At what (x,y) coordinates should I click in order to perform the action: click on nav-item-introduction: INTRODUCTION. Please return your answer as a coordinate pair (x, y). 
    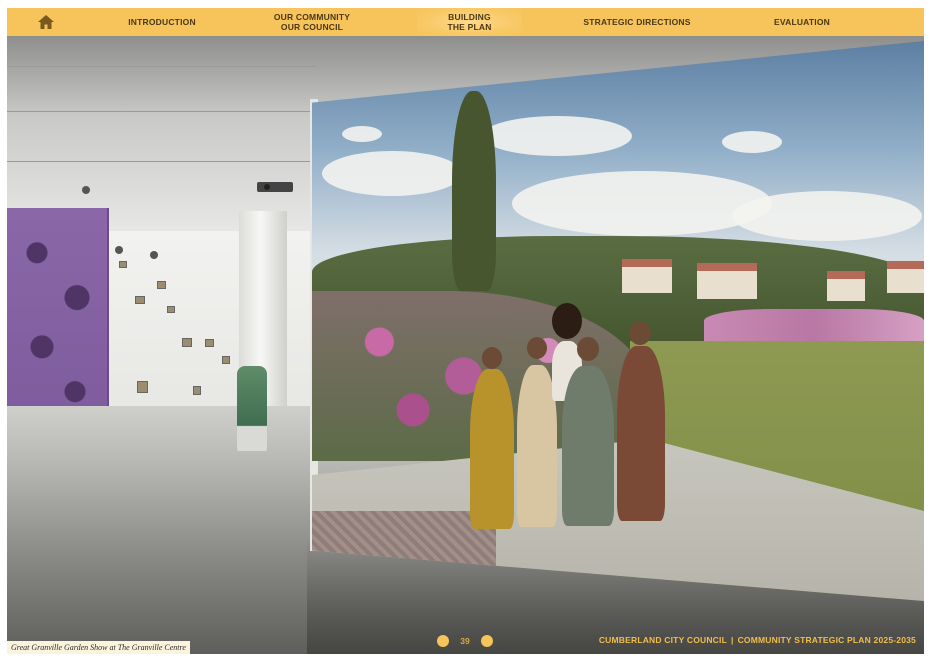
    Looking at the image, I should click on (162, 22).